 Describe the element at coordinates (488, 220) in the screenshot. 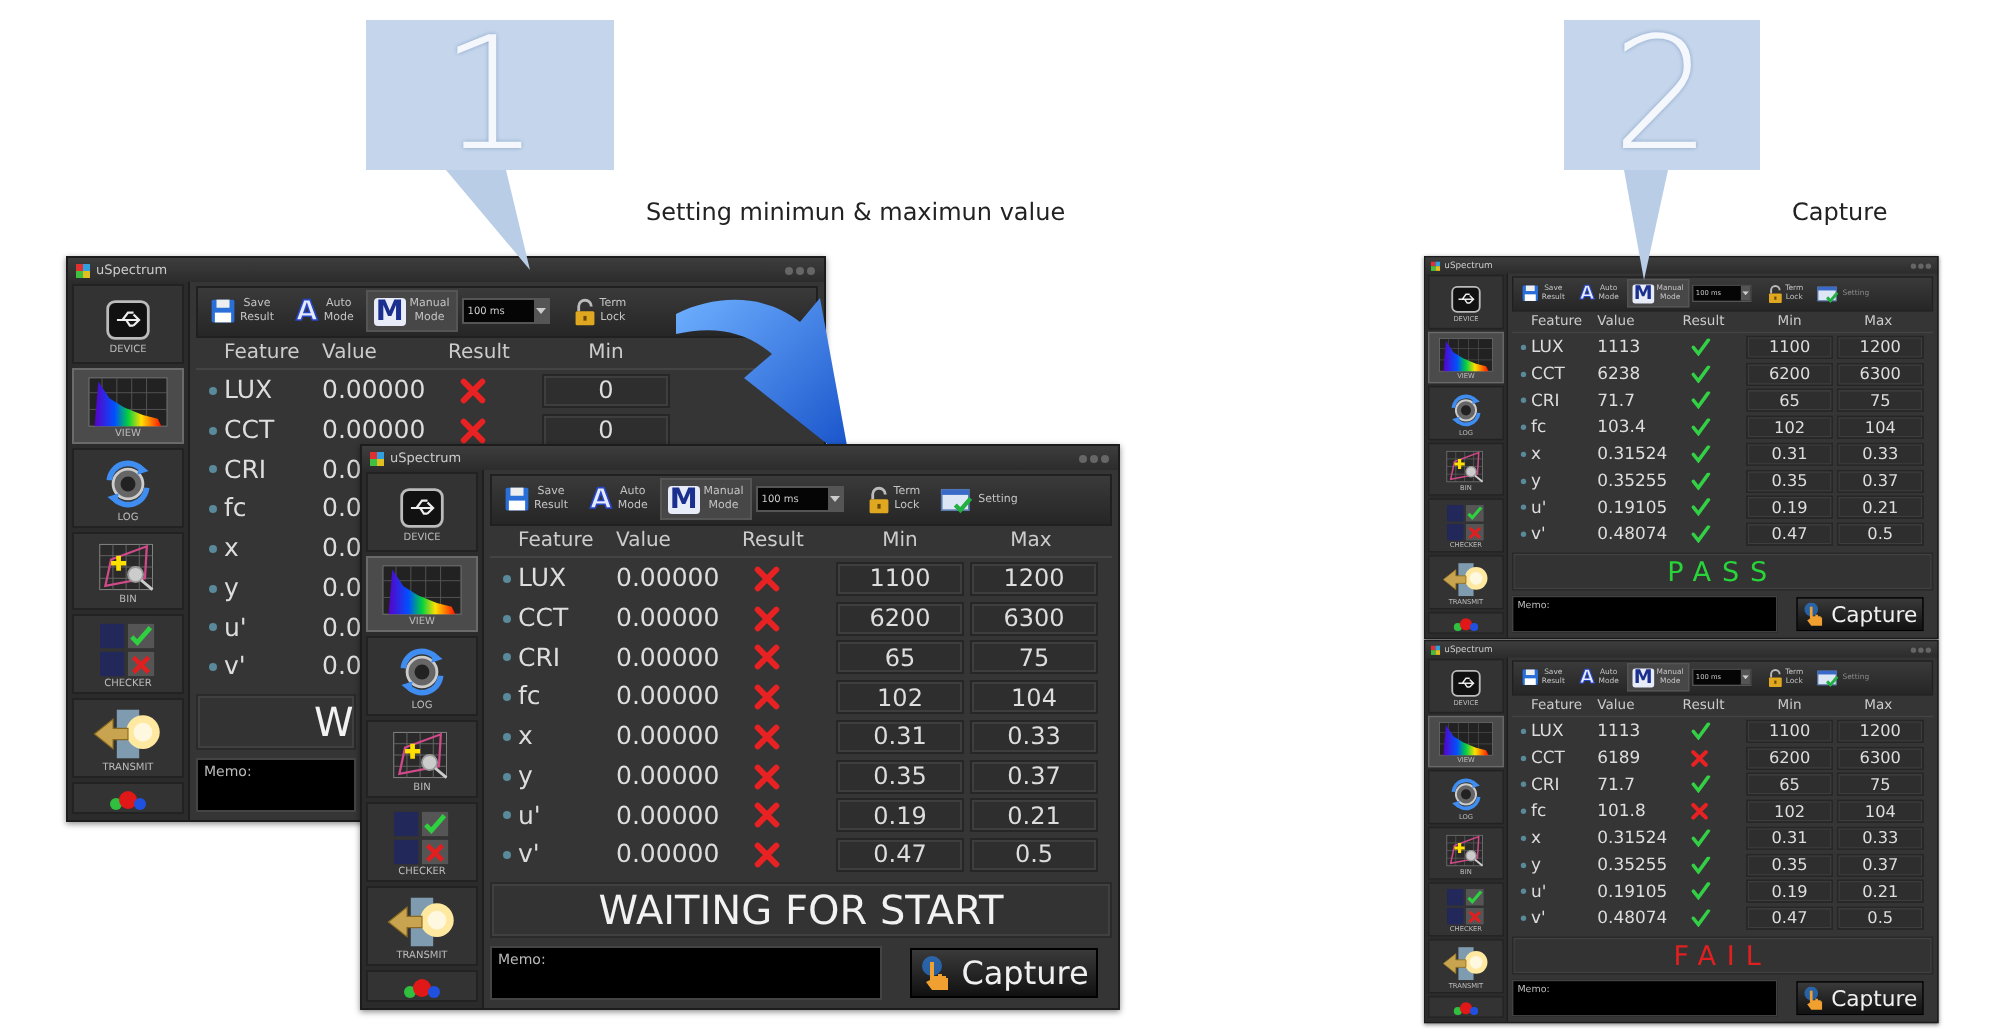

I see `callout-pointer` at that location.